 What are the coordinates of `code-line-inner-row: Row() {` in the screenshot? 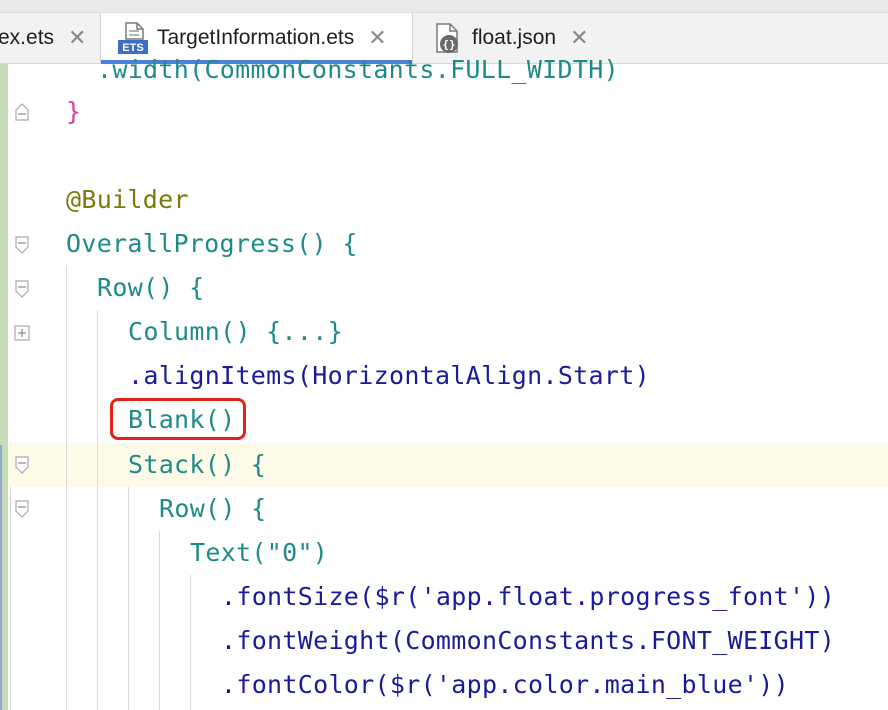 It's located at (212, 509).